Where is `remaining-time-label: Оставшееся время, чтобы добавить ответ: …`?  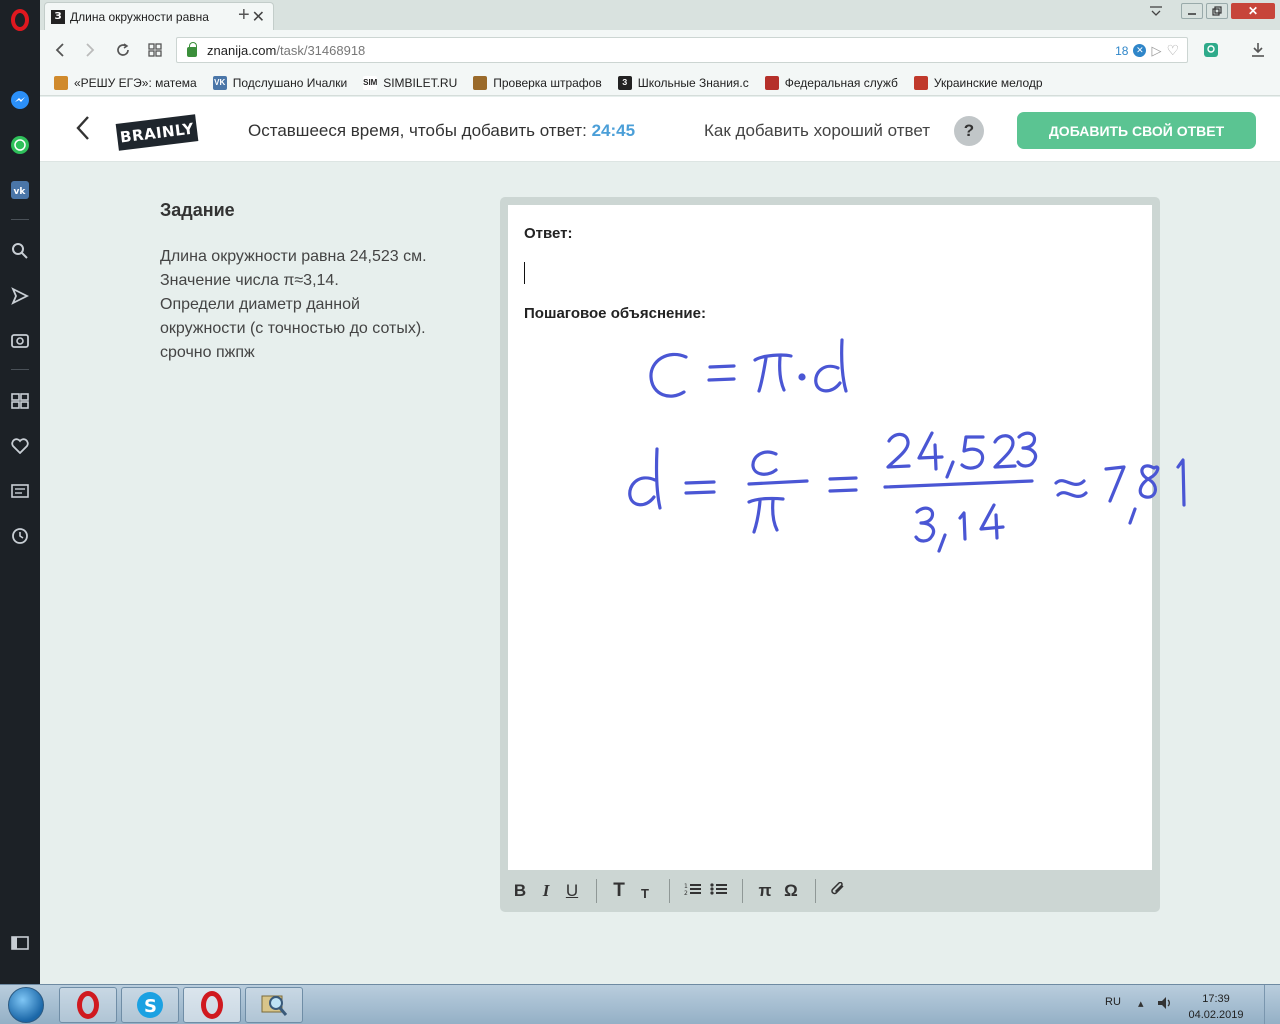
remaining-time-label: Оставшееся время, чтобы добавить ответ: … is located at coordinates (441, 131).